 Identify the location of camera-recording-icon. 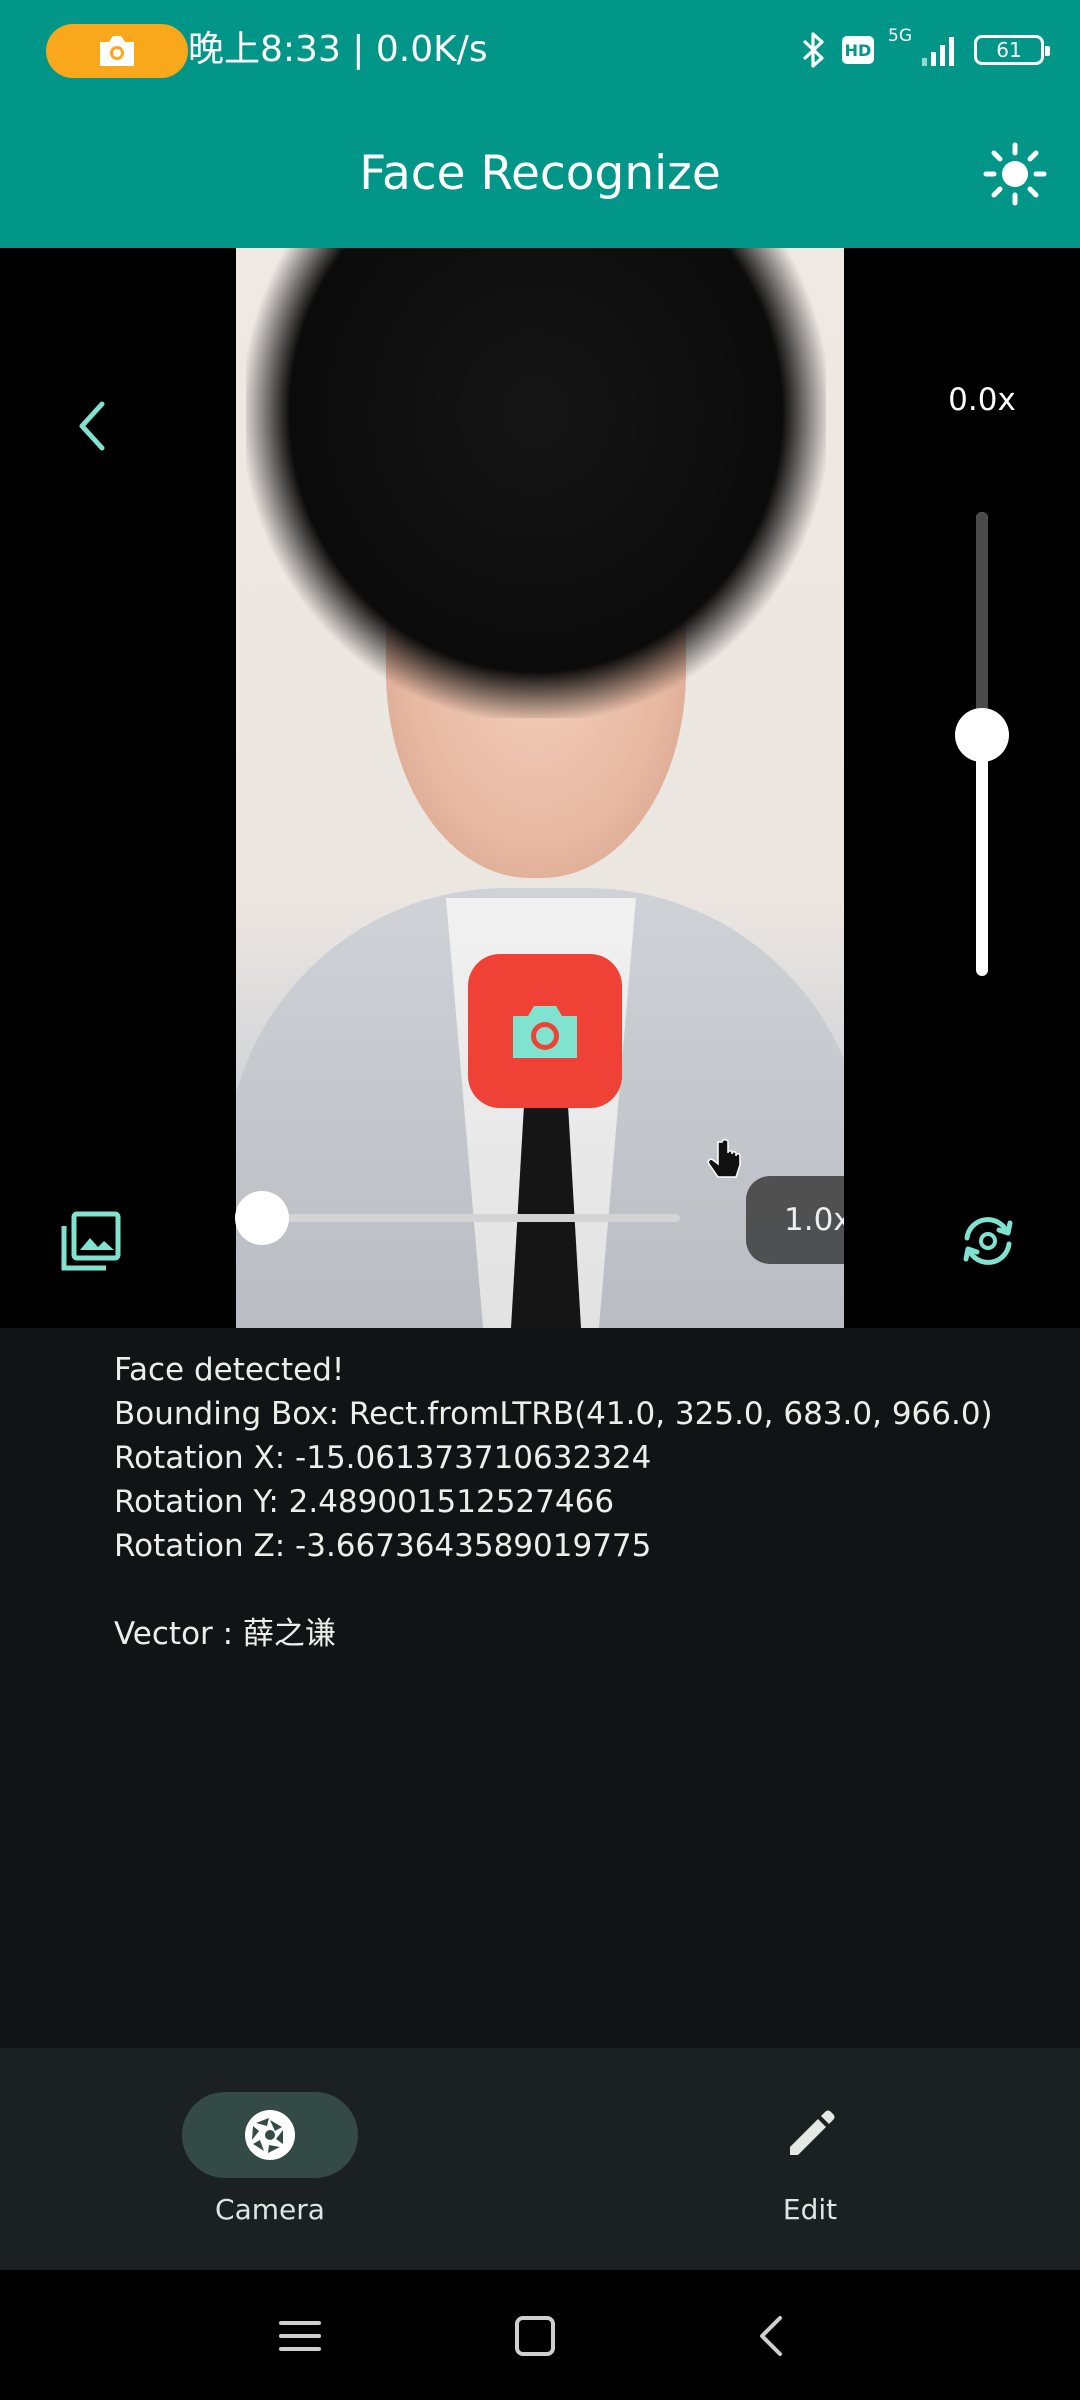
(117, 51).